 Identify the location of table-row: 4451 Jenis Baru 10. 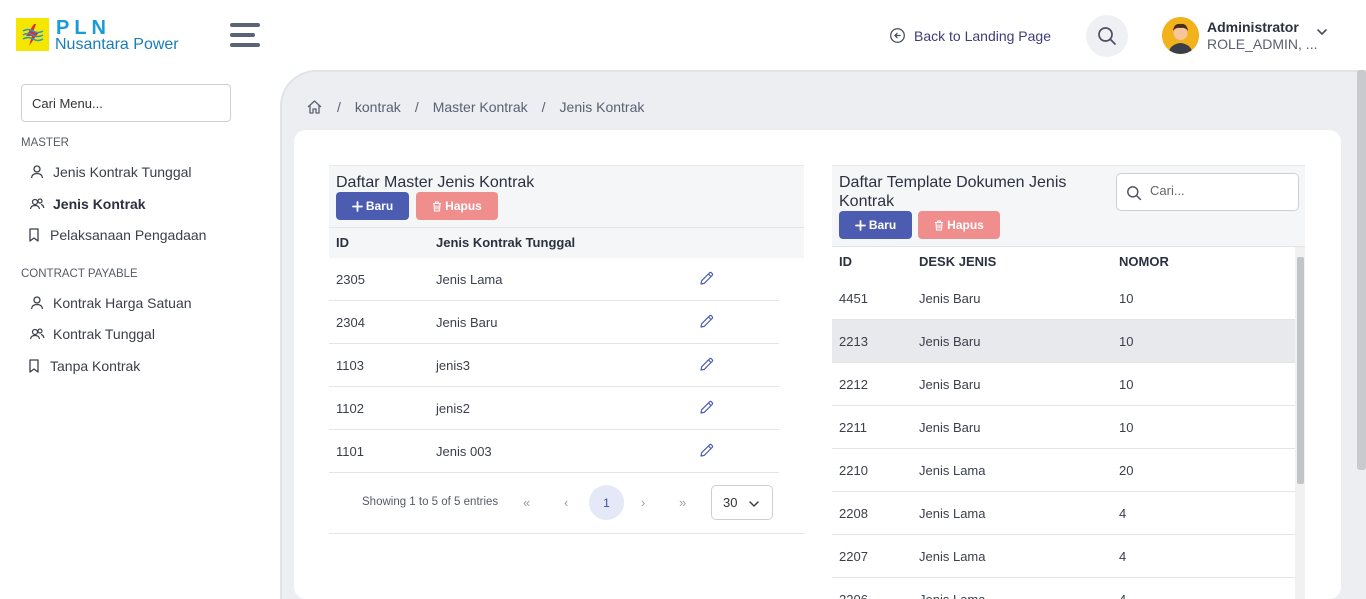
(1063, 298).